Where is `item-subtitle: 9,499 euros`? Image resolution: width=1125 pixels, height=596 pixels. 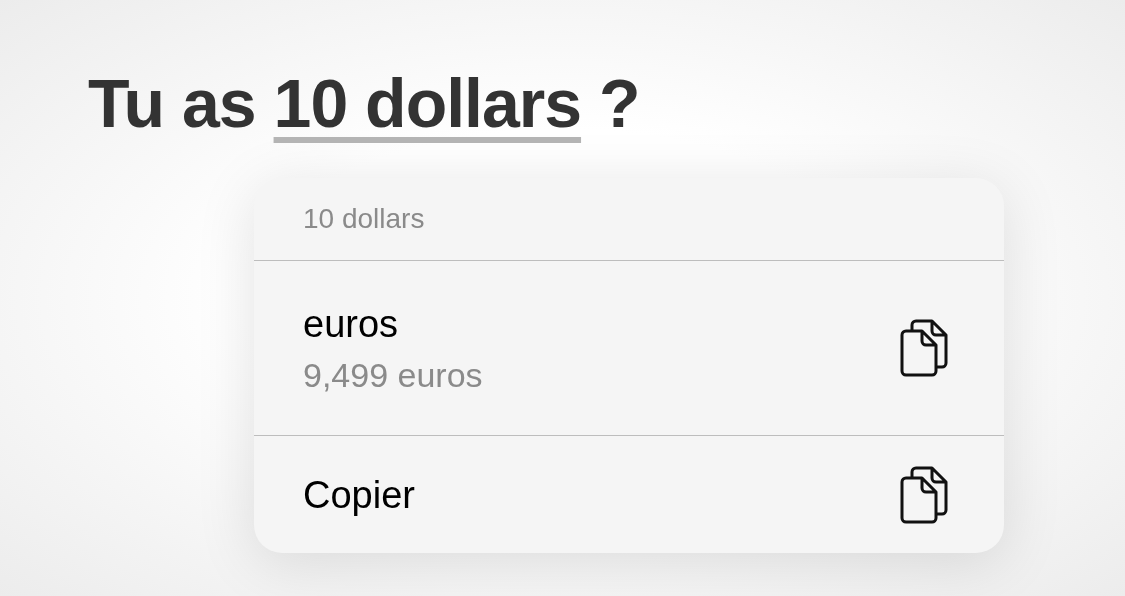 item-subtitle: 9,499 euros is located at coordinates (393, 375).